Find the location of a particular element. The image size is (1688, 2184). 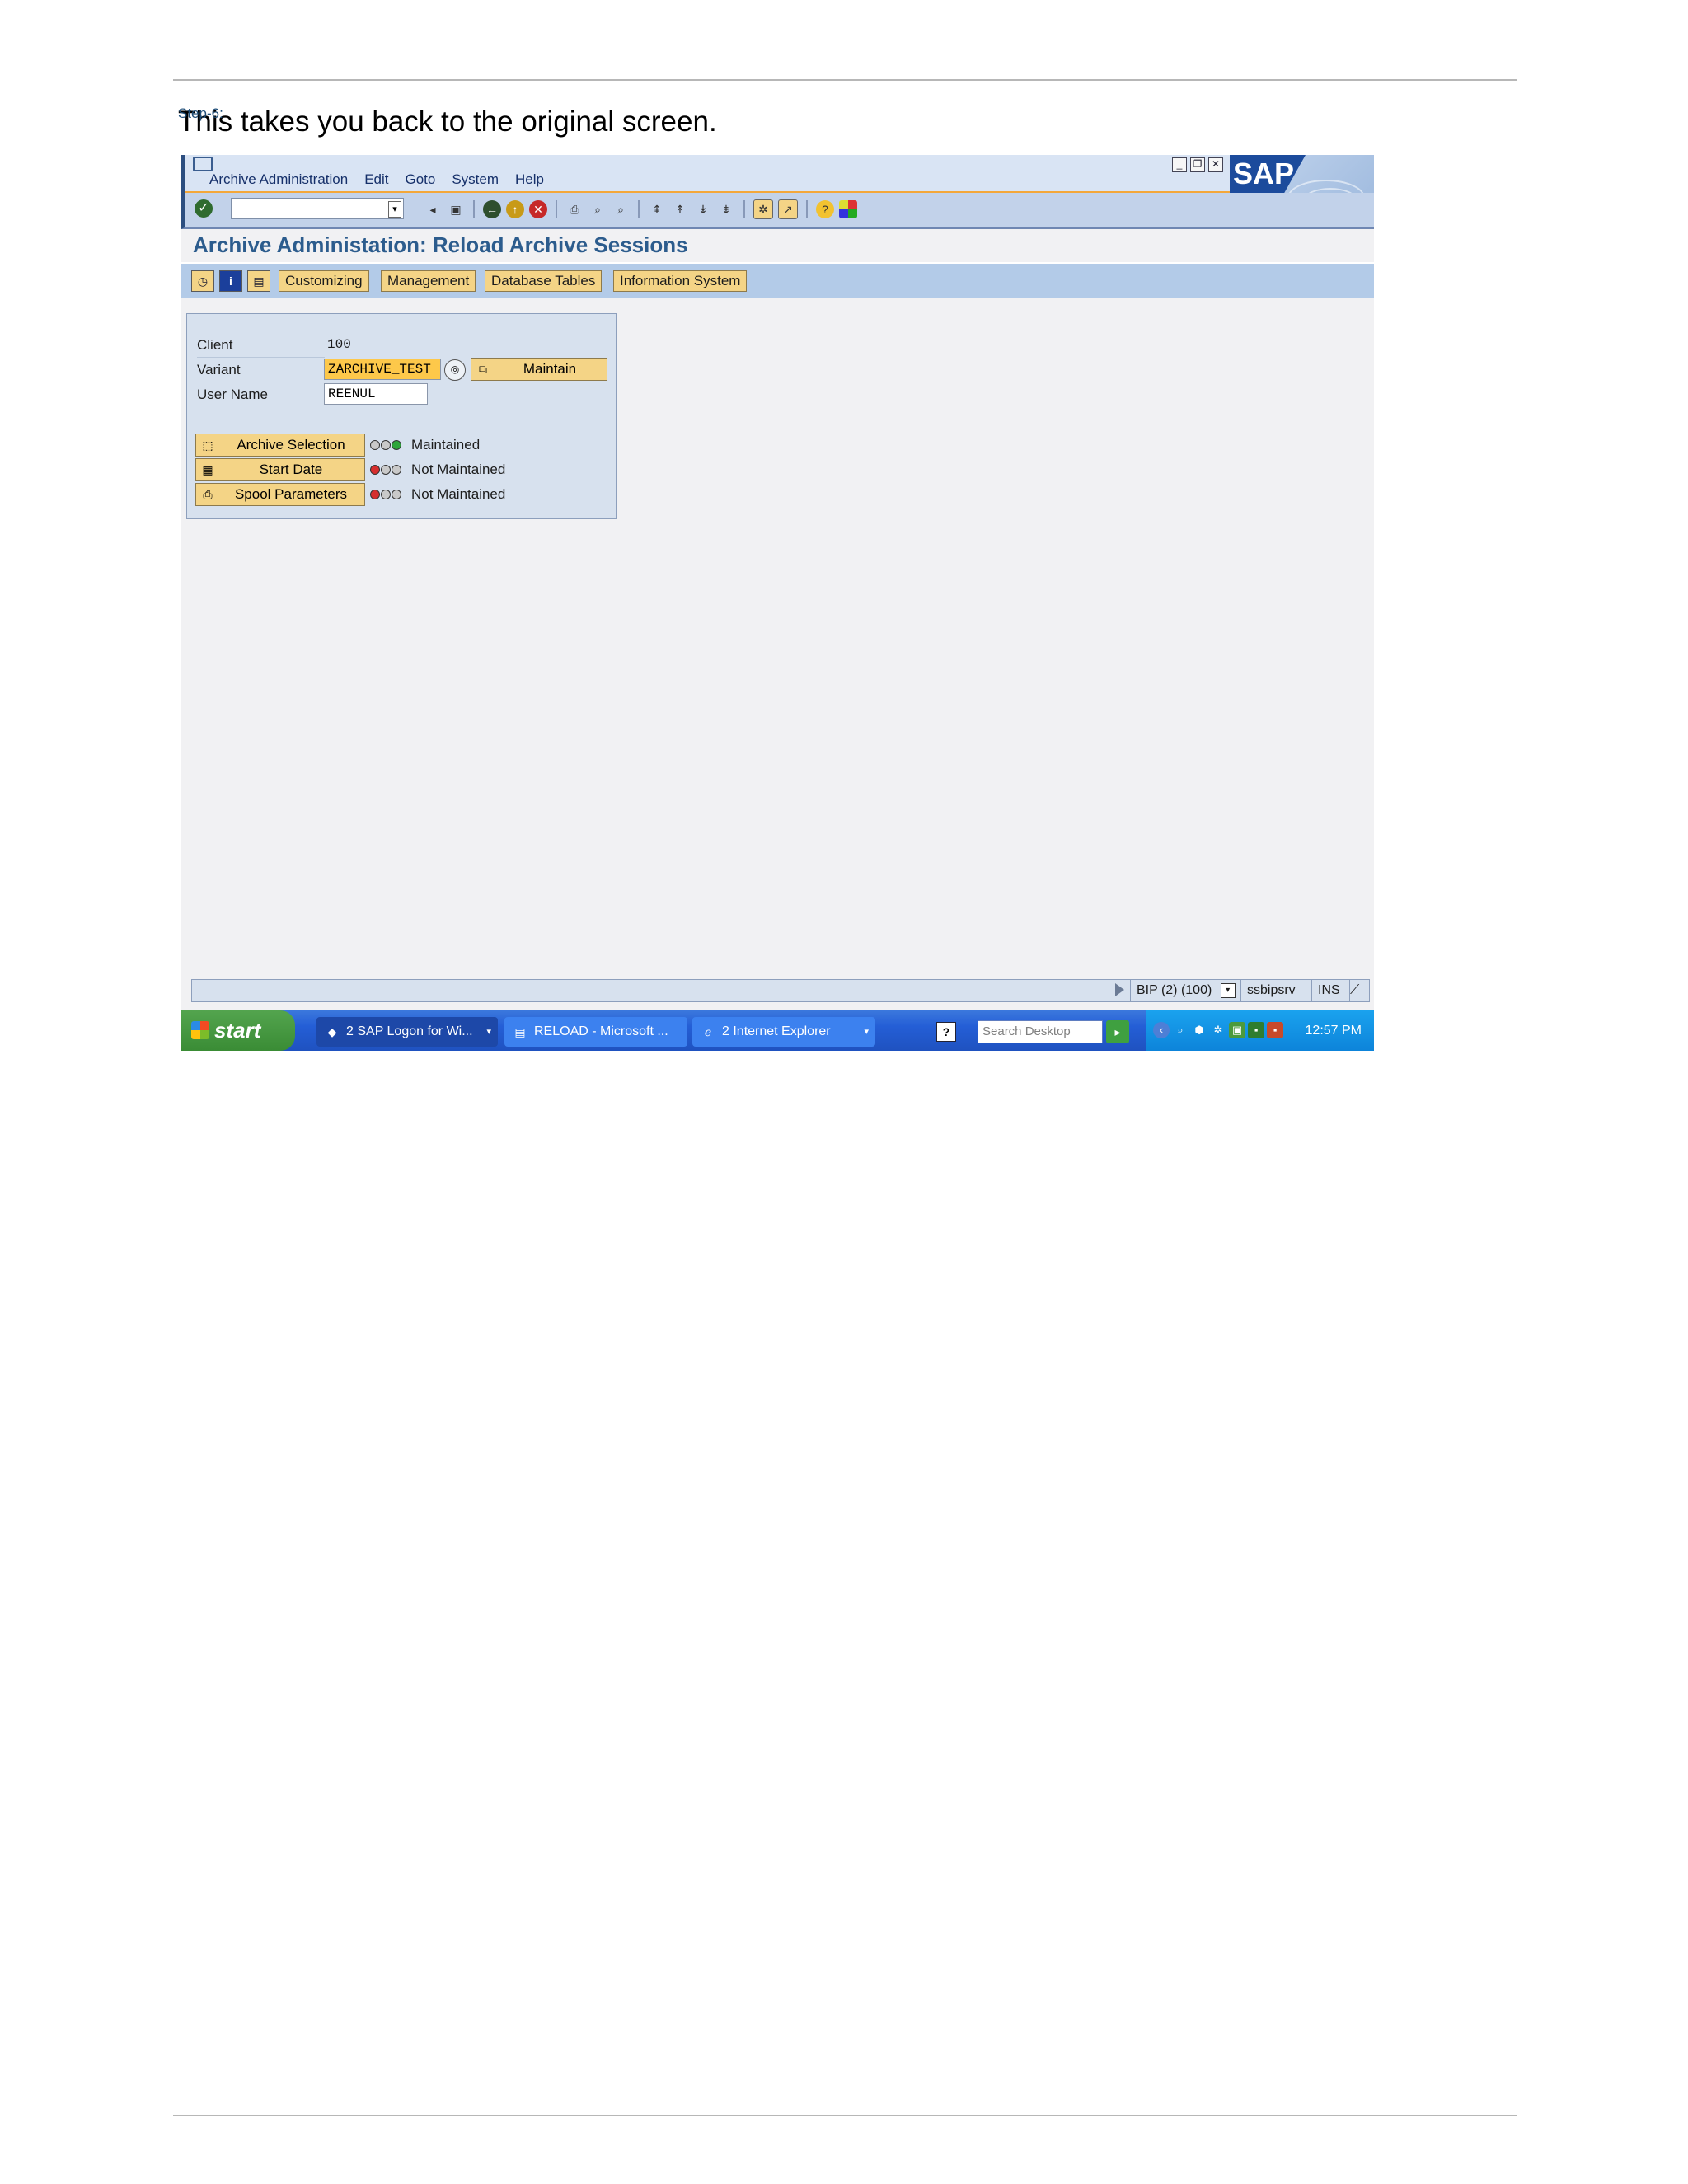

window-controls: _ ❐ ✕ is located at coordinates (1198, 164).